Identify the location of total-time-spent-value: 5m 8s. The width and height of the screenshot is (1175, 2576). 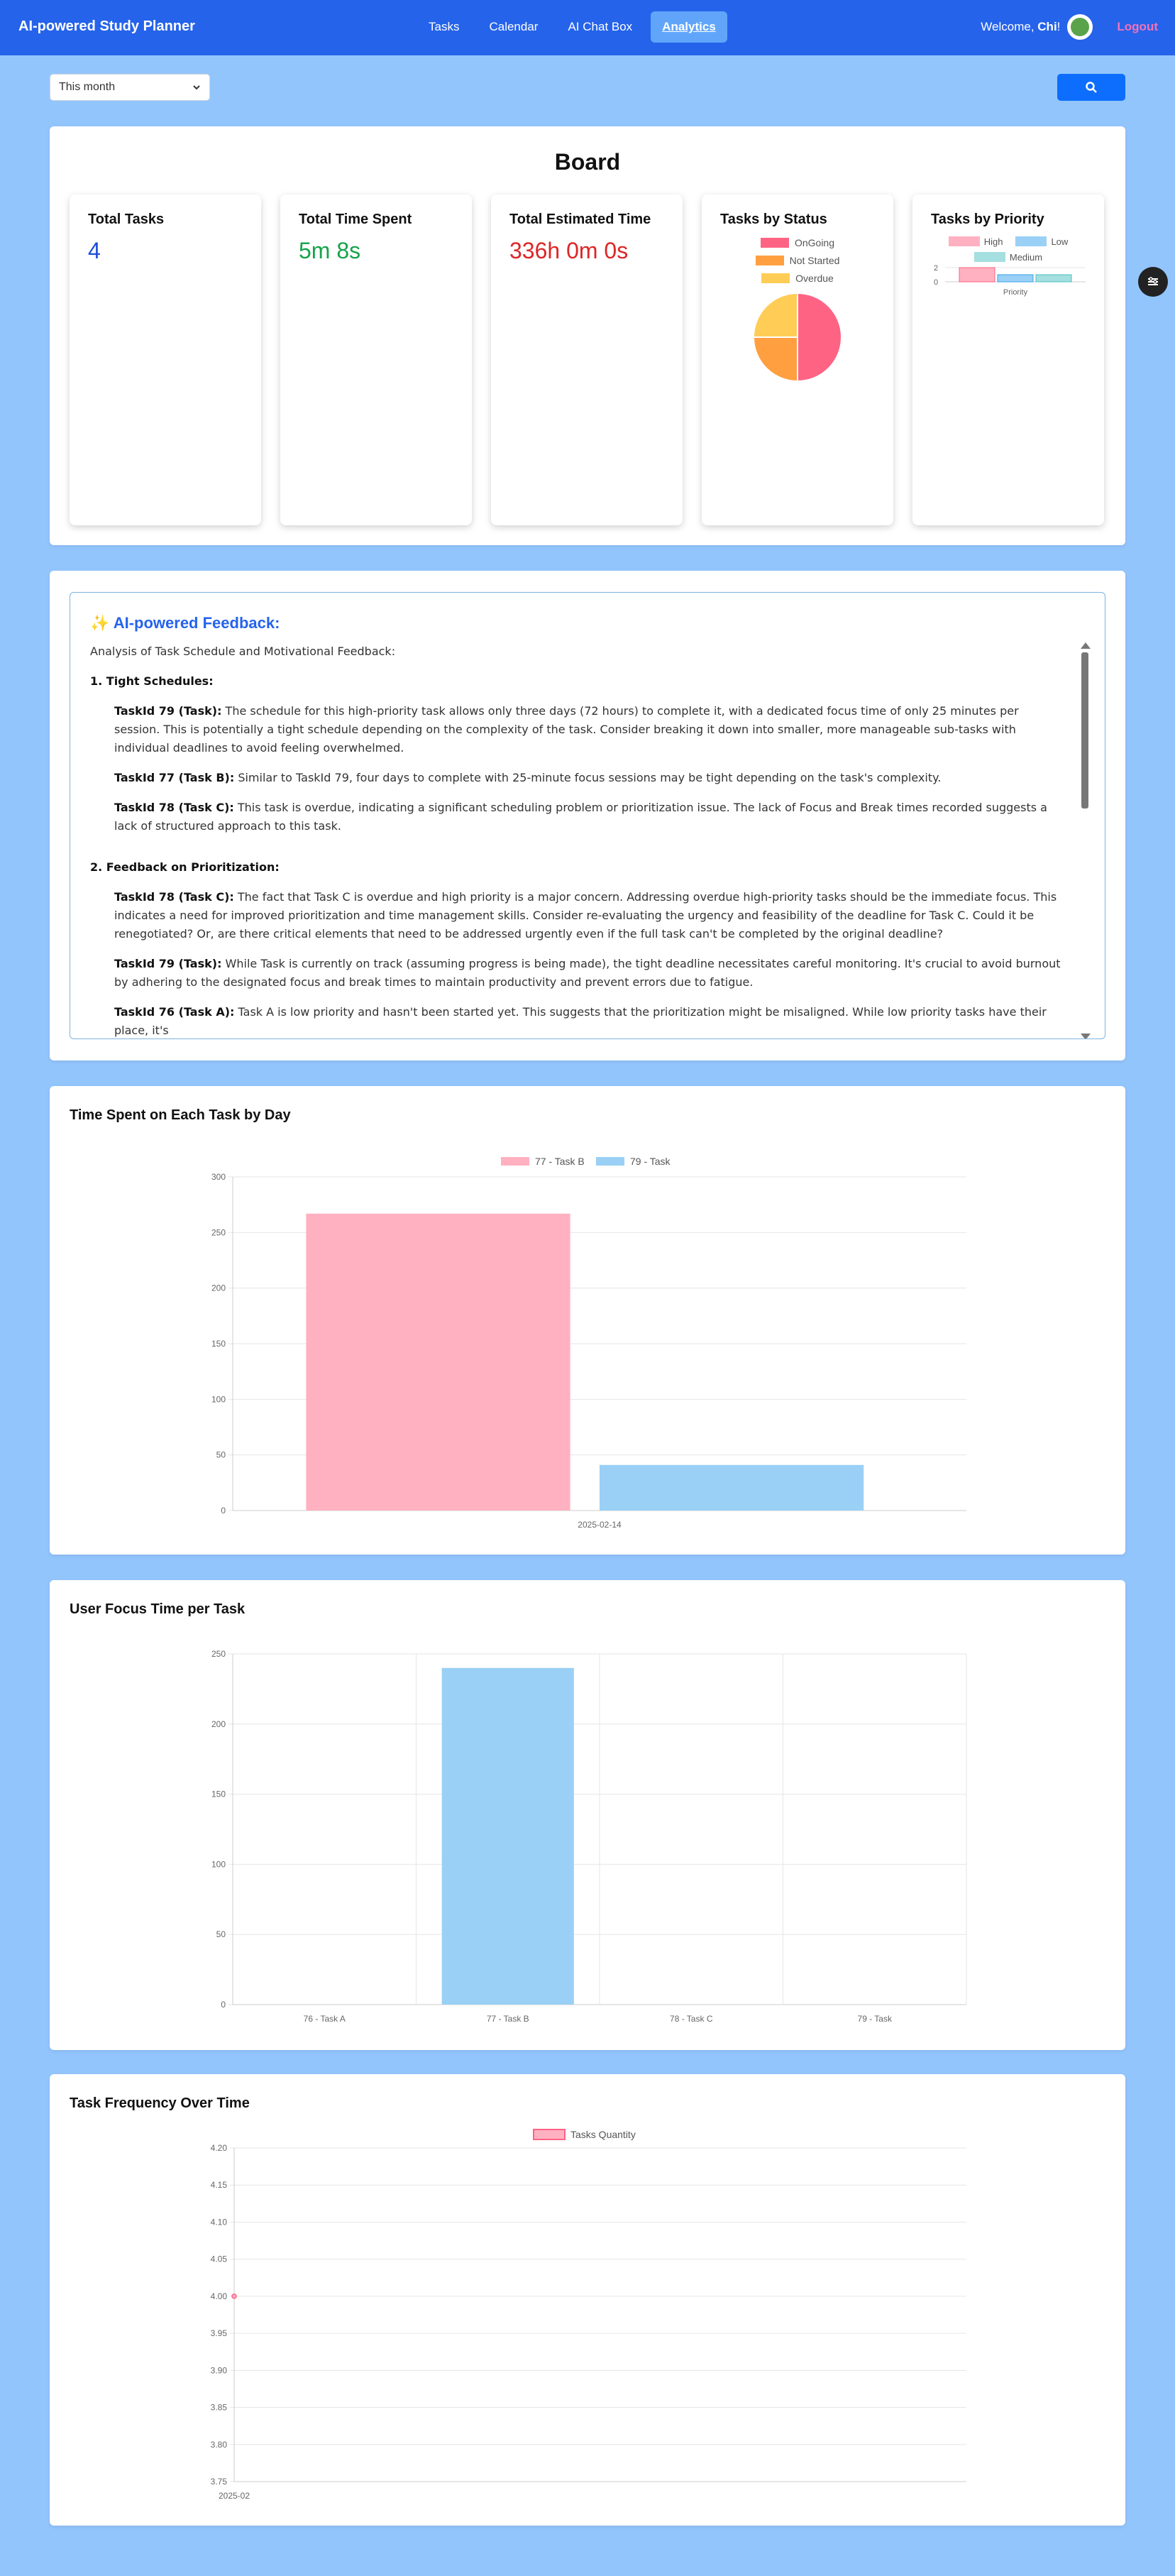
(330, 251).